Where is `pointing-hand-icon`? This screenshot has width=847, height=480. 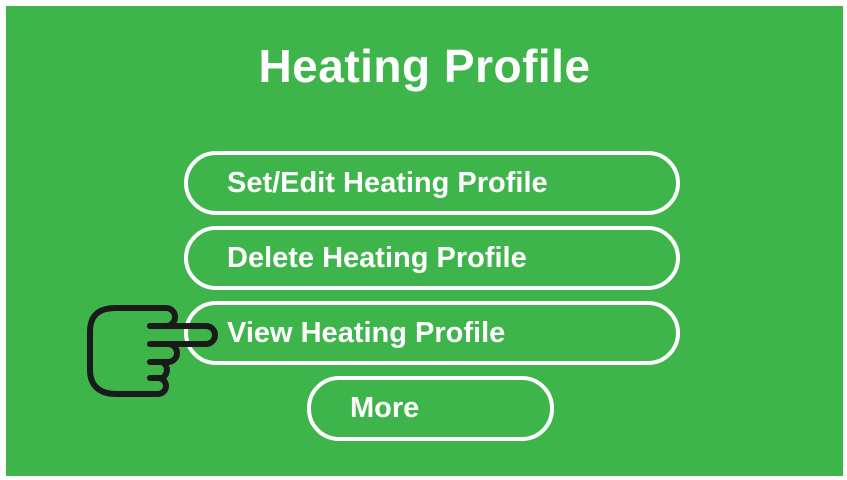
pointing-hand-icon is located at coordinates (152, 351).